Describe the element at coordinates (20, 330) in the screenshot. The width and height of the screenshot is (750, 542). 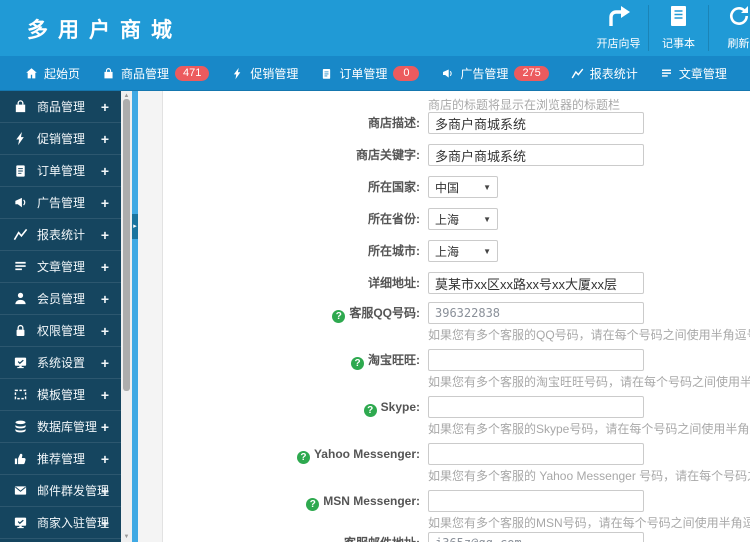
I see `lock-icon` at that location.